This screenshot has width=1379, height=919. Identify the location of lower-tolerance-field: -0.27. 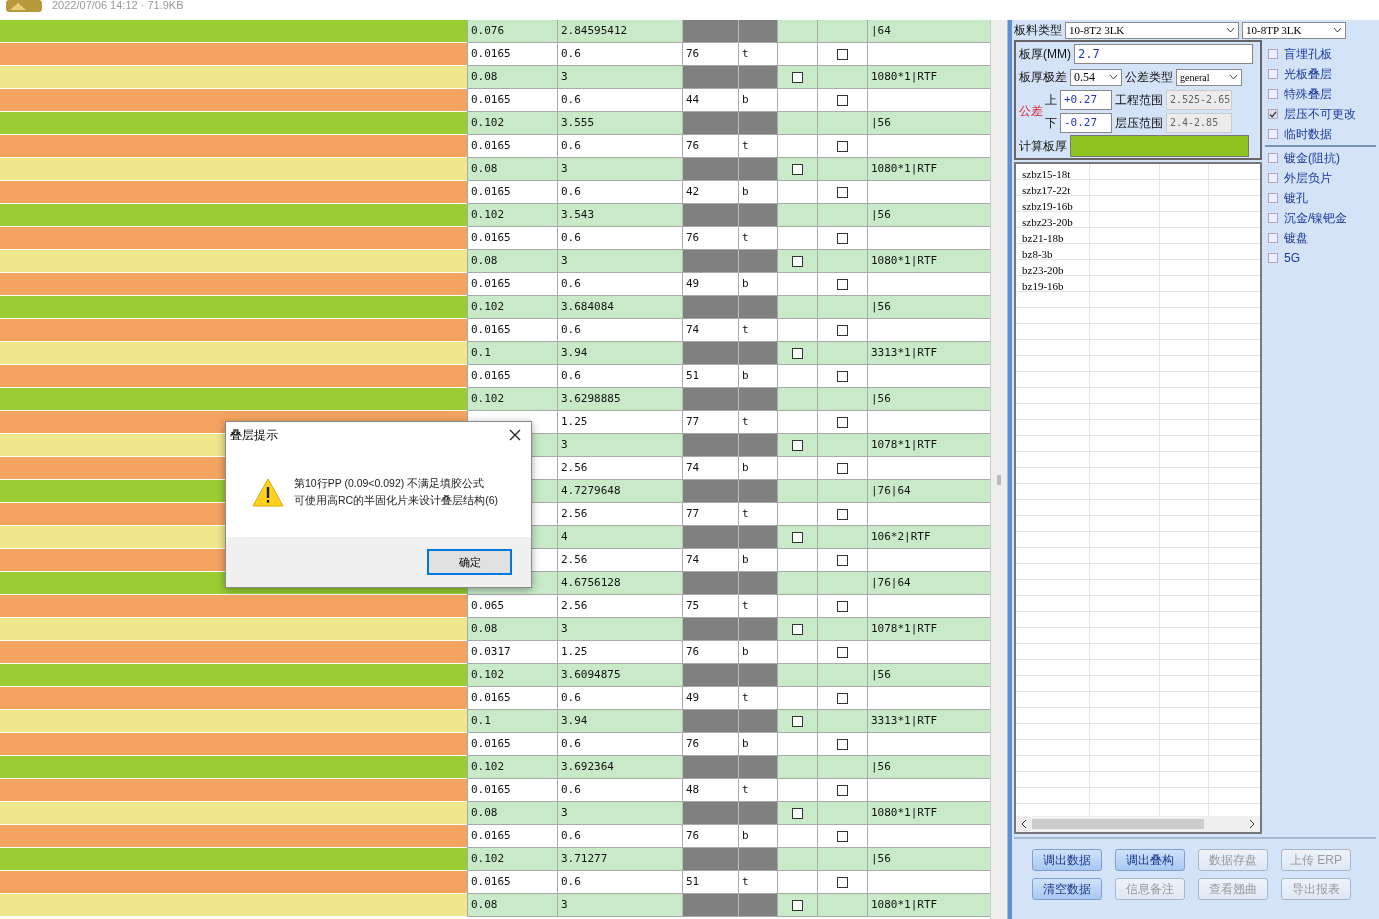
(1086, 123).